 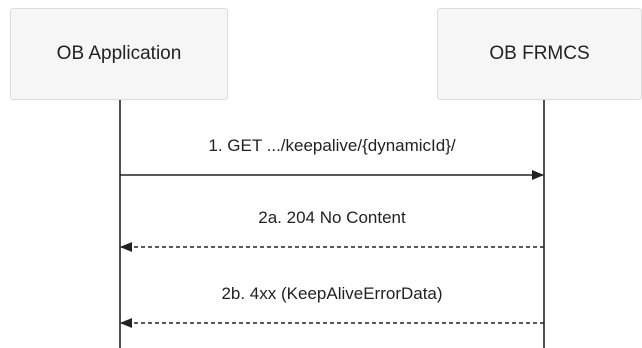 I want to click on message-label-2a: 2a. 204 No Content, so click(x=332, y=217).